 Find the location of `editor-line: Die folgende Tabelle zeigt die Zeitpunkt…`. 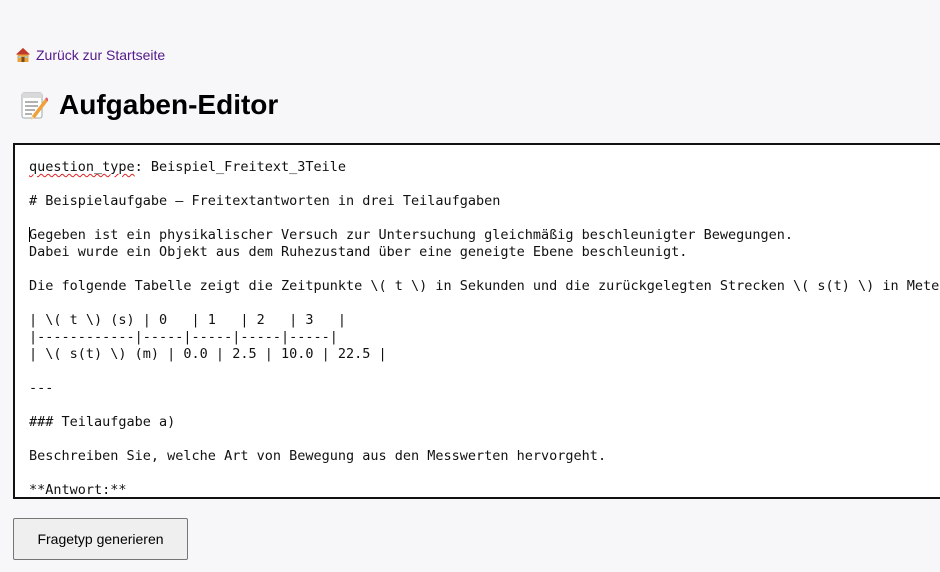

editor-line: Die folgende Tabelle zeigt die Zeitpunkt… is located at coordinates (484, 286).